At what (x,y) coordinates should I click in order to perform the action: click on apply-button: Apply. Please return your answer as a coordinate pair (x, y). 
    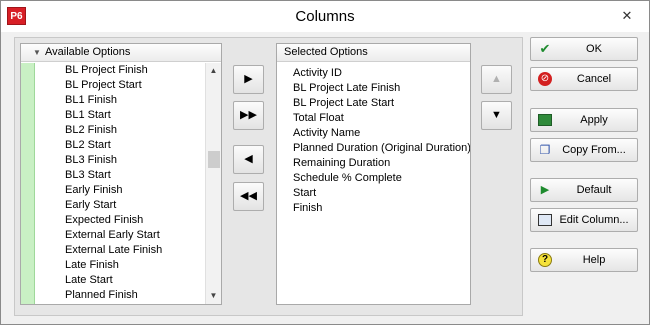
    Looking at the image, I should click on (584, 120).